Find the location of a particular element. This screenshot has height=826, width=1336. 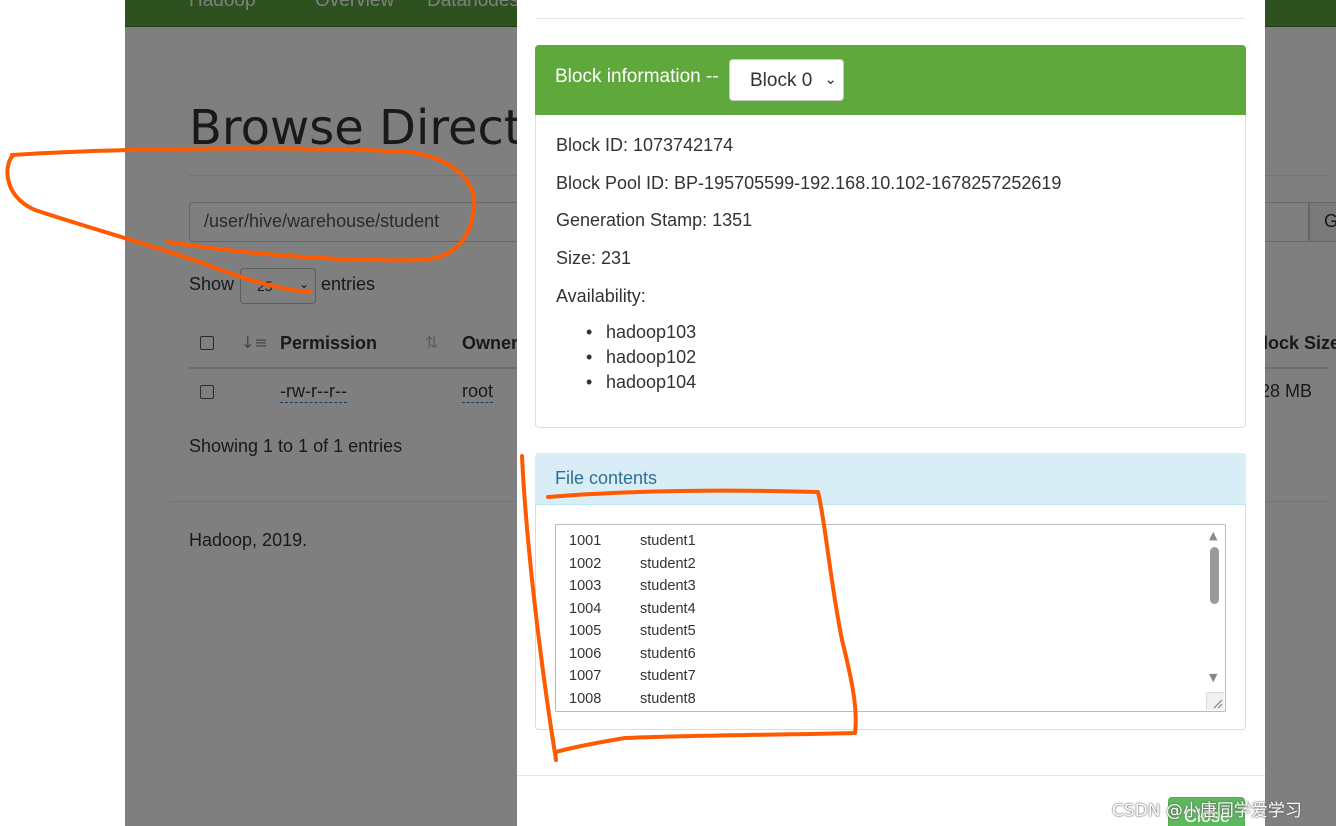

watermark: CSDN @小唐同学爱学习 is located at coordinates (1207, 811).